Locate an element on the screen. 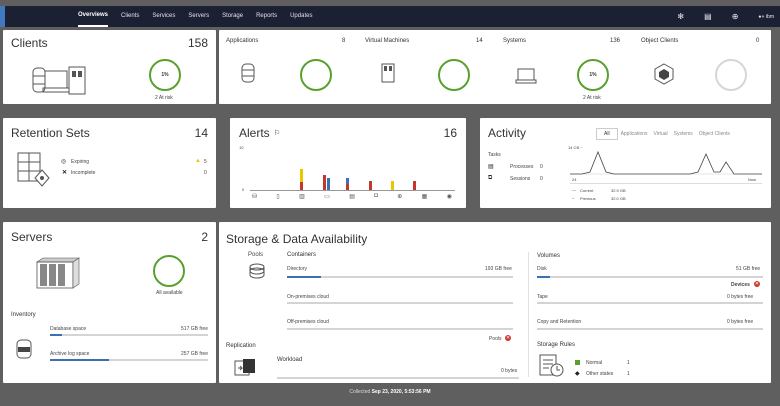 The image size is (780, 406). devices-status-label: Devices is located at coordinates (740, 285).